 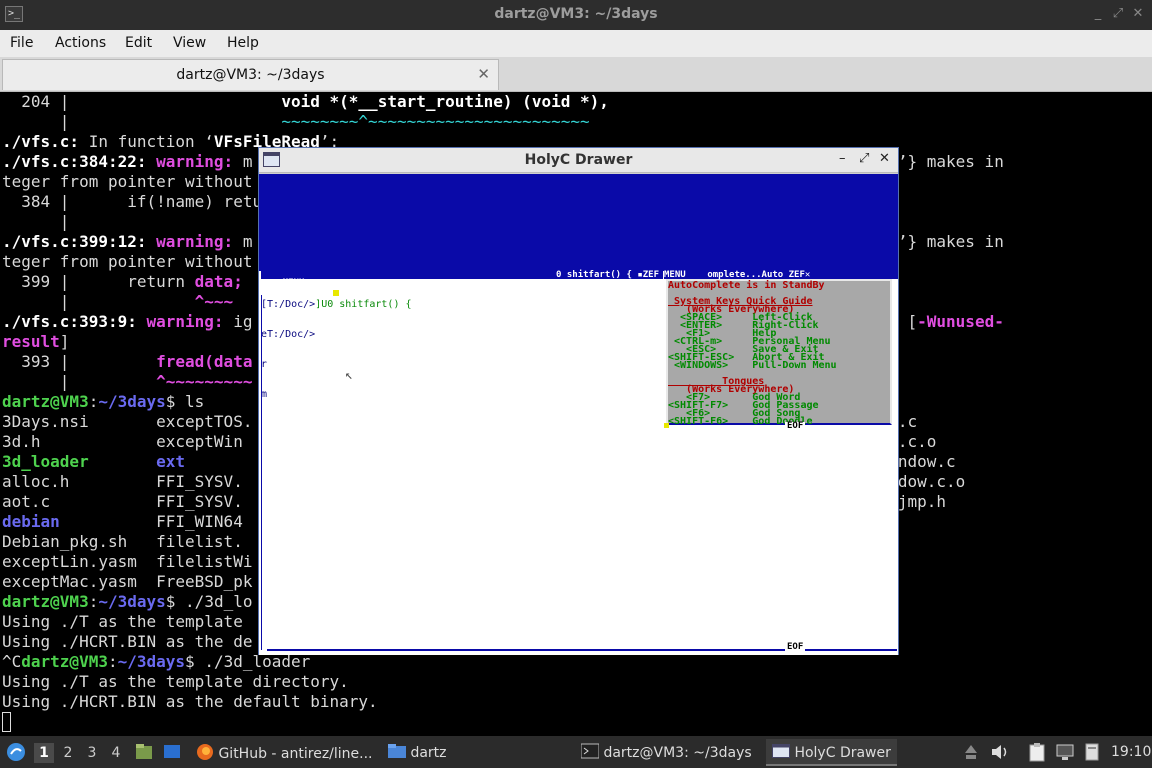 What do you see at coordinates (397, 753) in the screenshot?
I see `folder-icon` at bounding box center [397, 753].